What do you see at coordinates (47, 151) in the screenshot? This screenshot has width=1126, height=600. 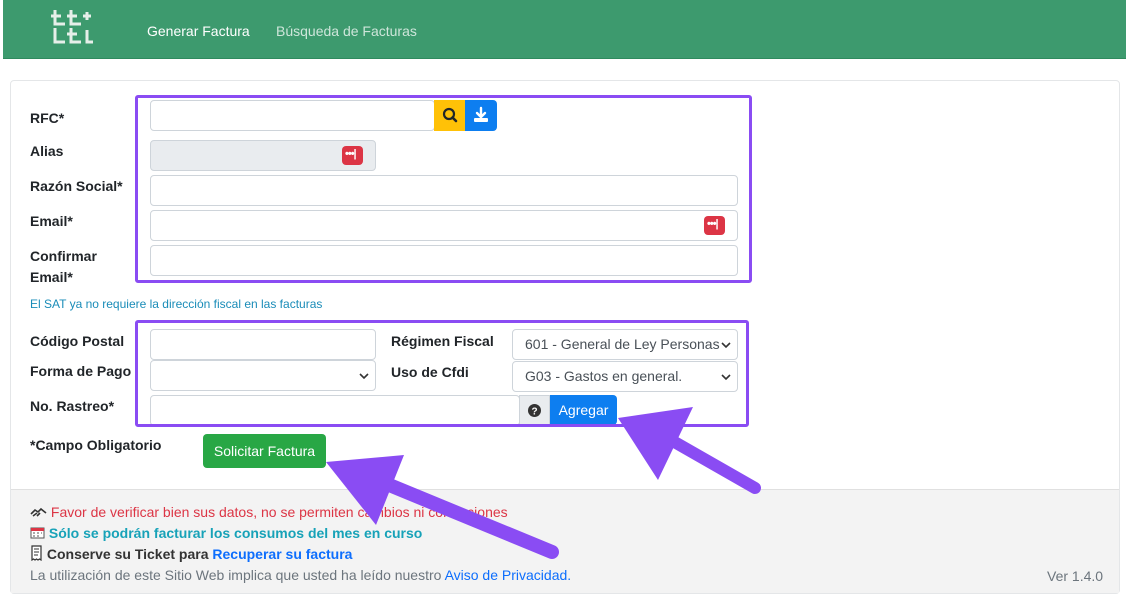 I see `alias-label: Alias` at bounding box center [47, 151].